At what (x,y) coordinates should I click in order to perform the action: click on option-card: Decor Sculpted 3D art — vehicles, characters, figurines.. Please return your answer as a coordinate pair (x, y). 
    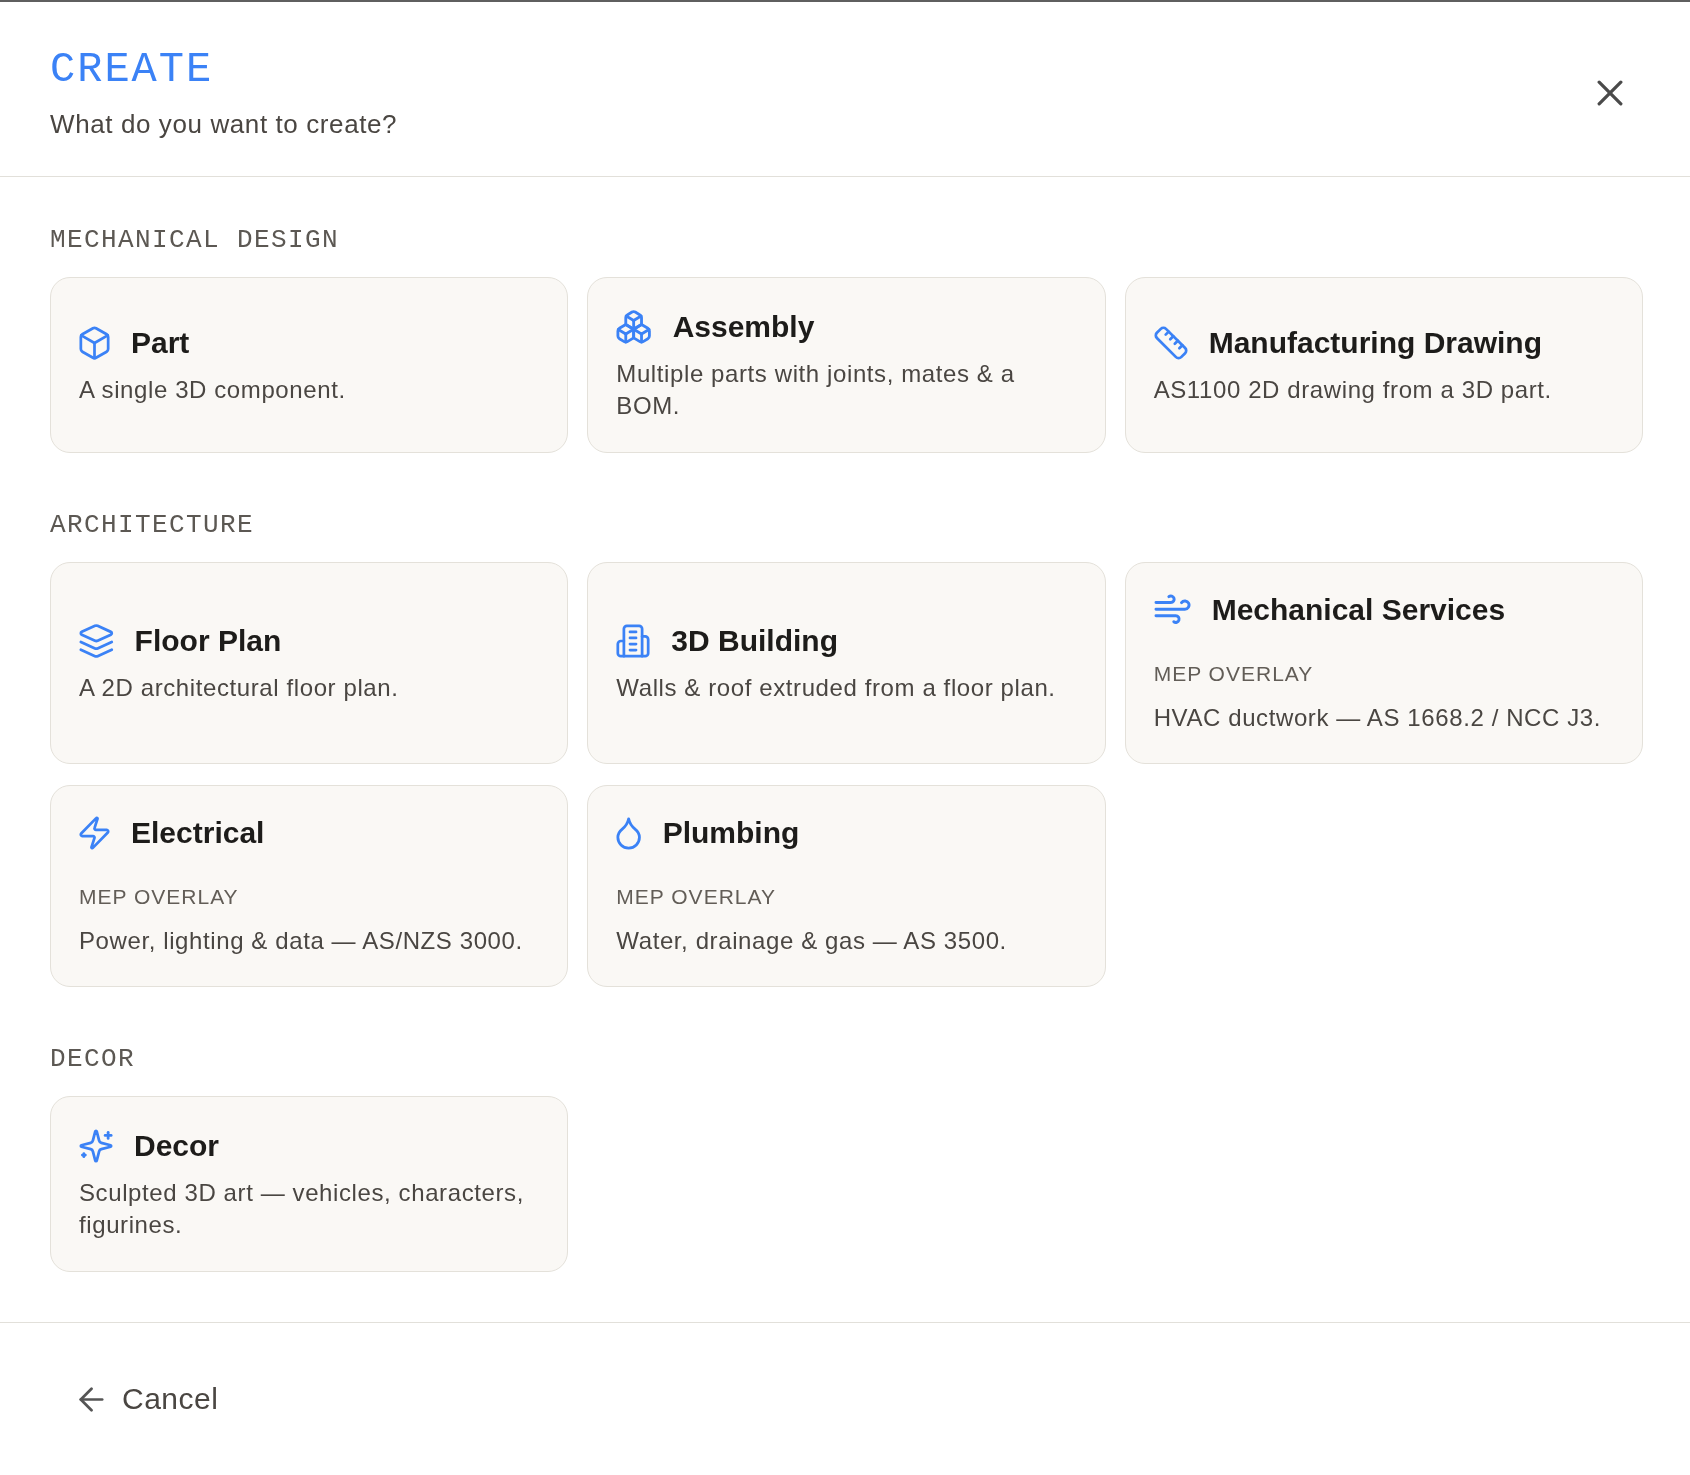
    Looking at the image, I should click on (309, 1184).